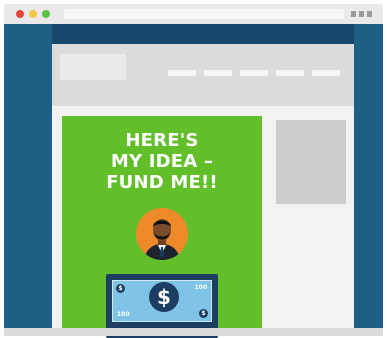 The height and width of the screenshot is (338, 387). Describe the element at coordinates (311, 162) in the screenshot. I see `sidebar-image-placeholder` at that location.